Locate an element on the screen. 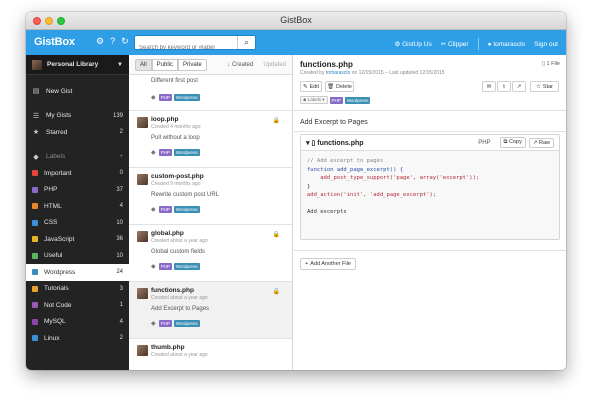 This screenshot has width=590, height=407. add-file-button: + Add Another File is located at coordinates (328, 264).